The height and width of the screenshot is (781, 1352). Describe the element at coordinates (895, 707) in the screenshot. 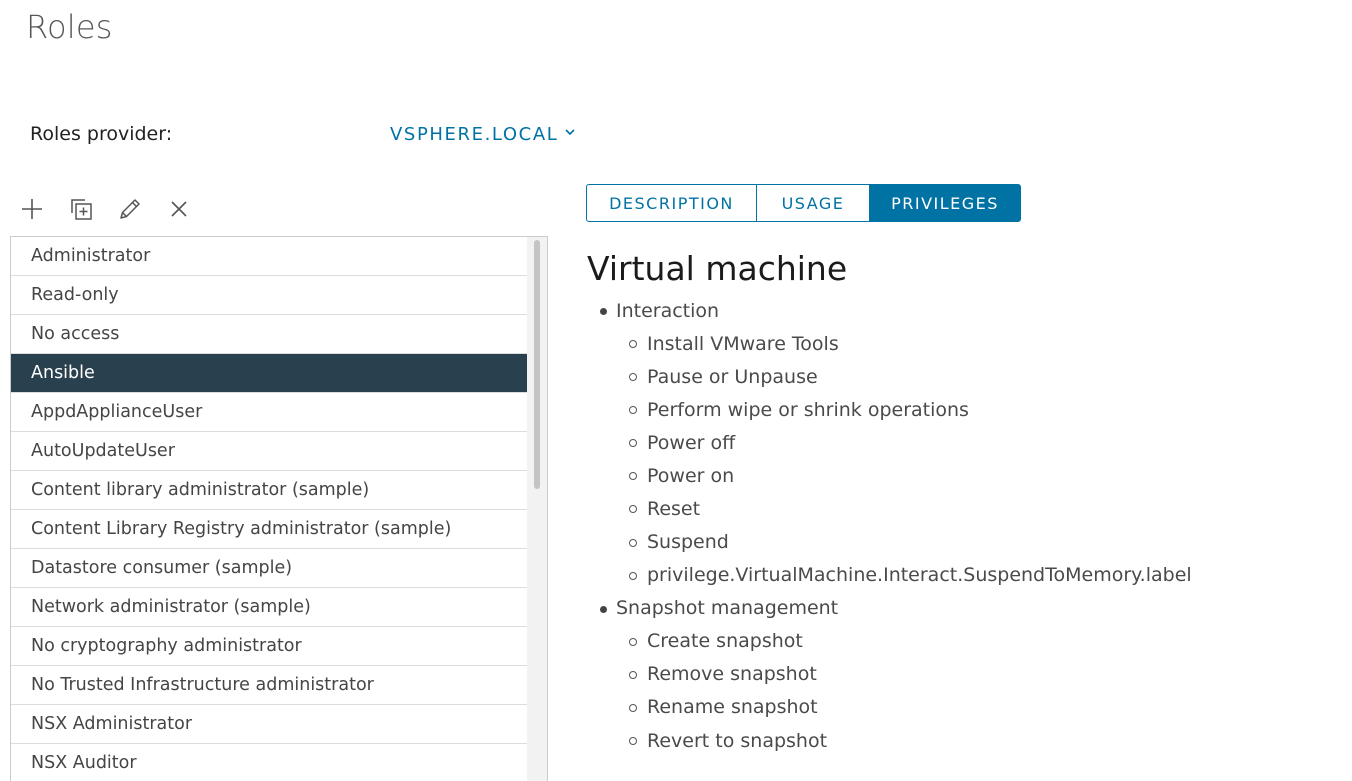

I see `privilege-item: Rename snapshot` at that location.